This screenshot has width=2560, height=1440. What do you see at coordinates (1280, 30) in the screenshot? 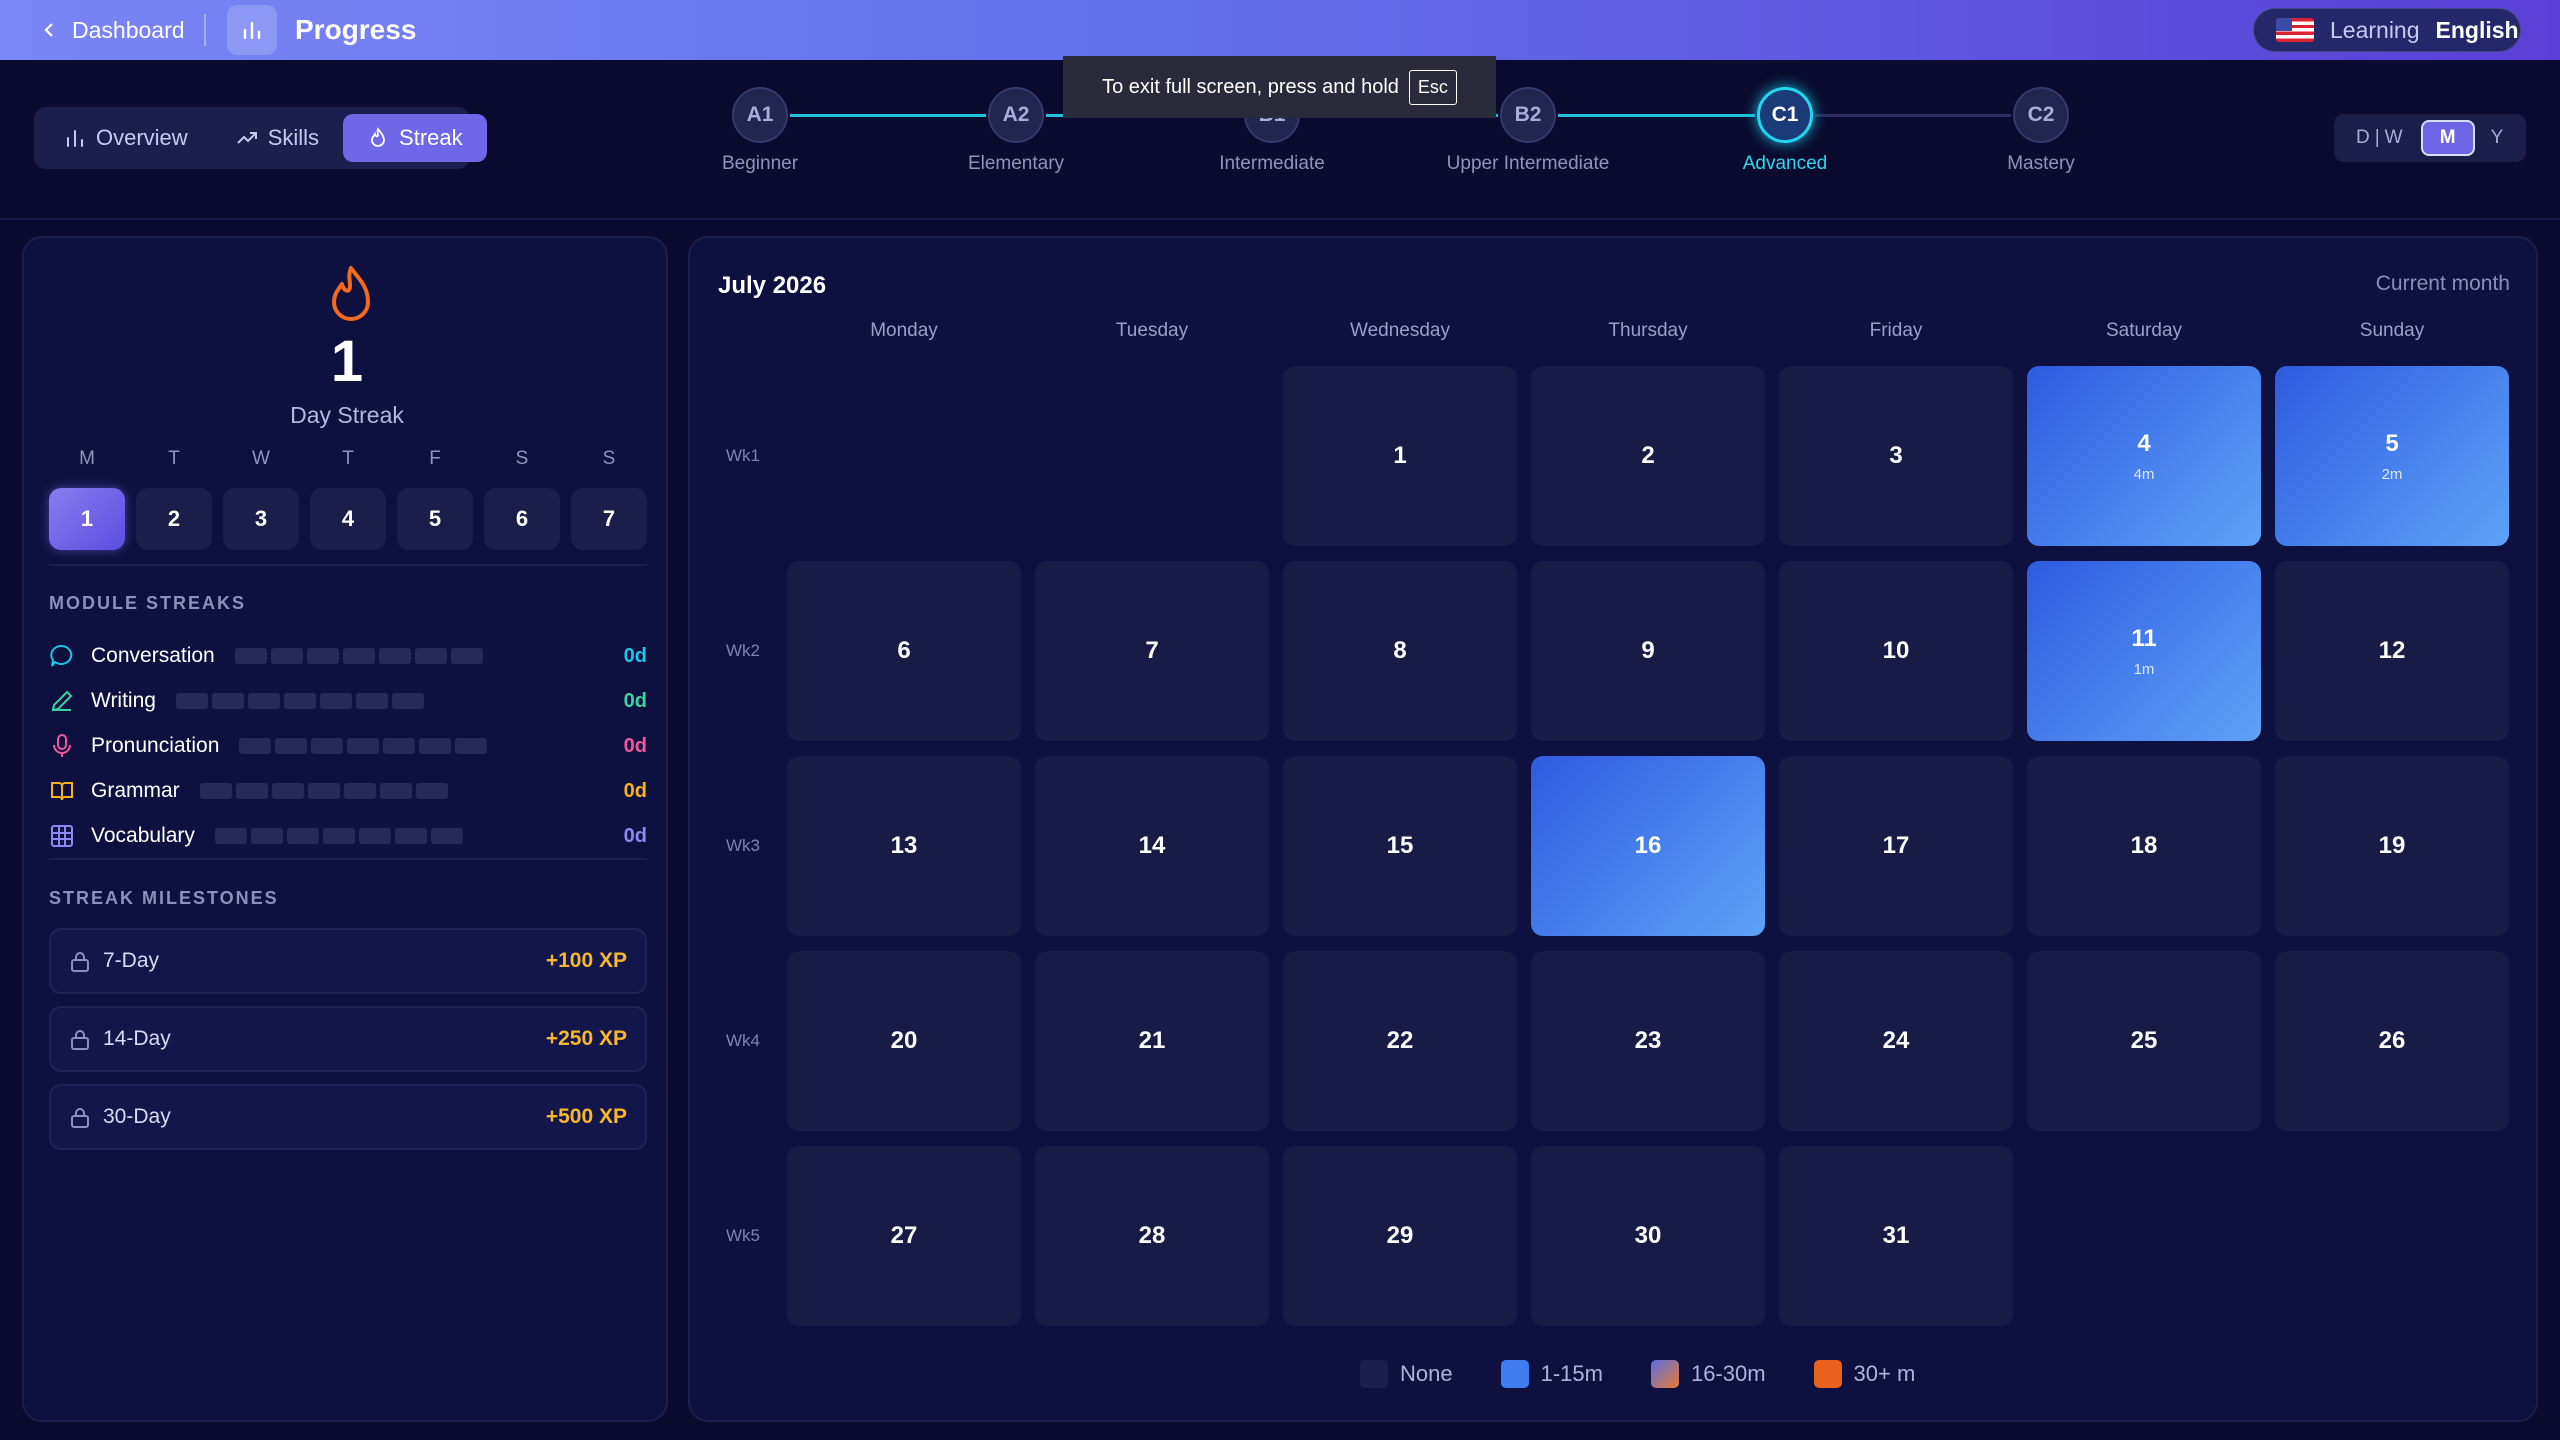
I see `top-bar: Dashboard Progress Learning English` at bounding box center [1280, 30].